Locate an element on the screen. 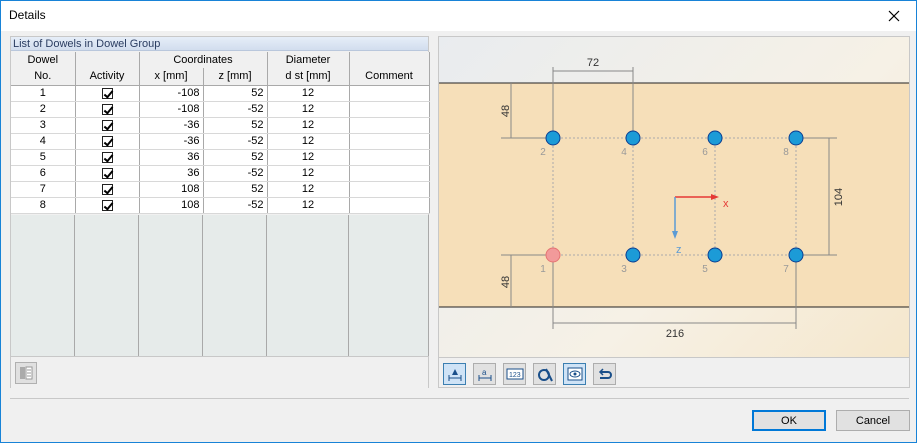  svg-text: 123 is located at coordinates (515, 375).